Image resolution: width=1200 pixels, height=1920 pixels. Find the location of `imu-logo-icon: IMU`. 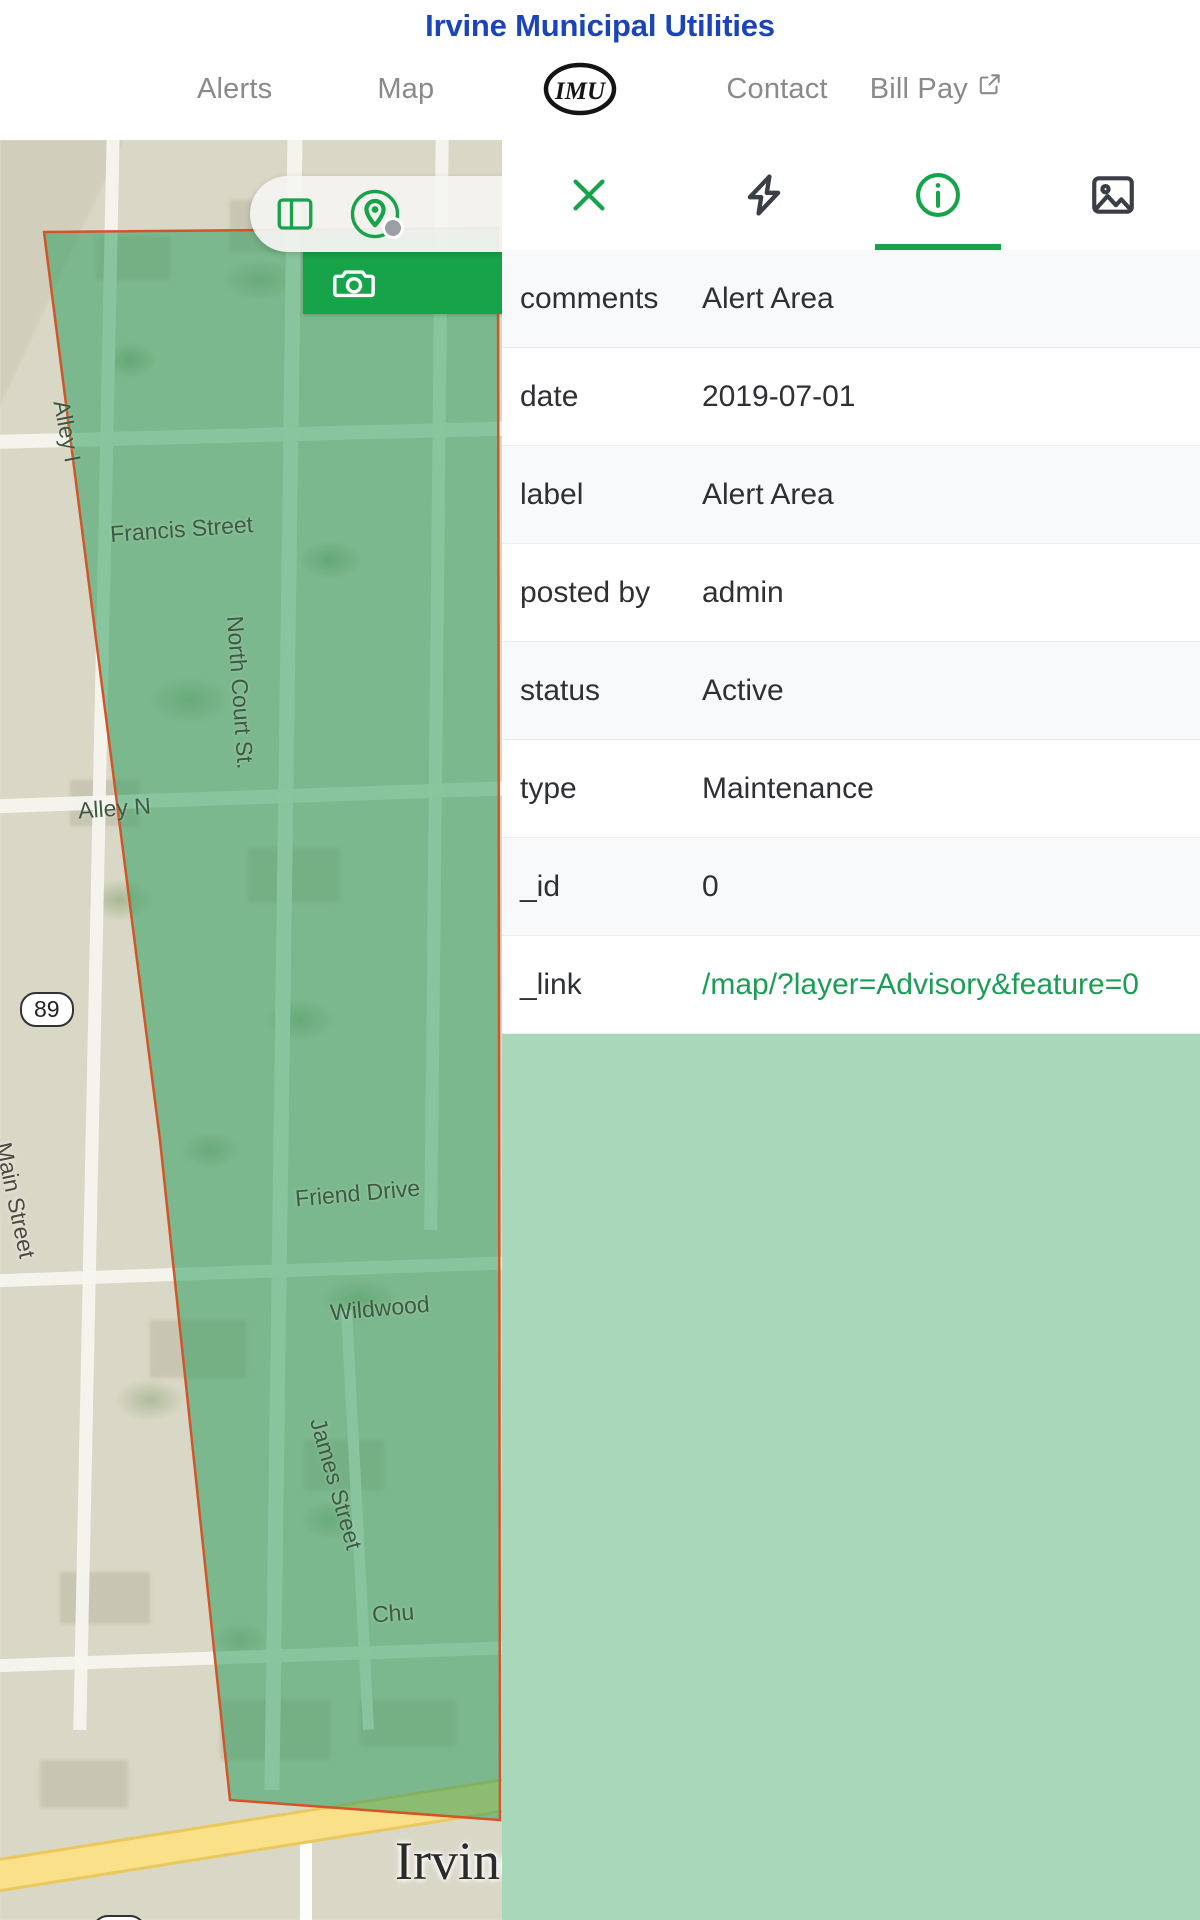

imu-logo-icon: IMU is located at coordinates (580, 89).